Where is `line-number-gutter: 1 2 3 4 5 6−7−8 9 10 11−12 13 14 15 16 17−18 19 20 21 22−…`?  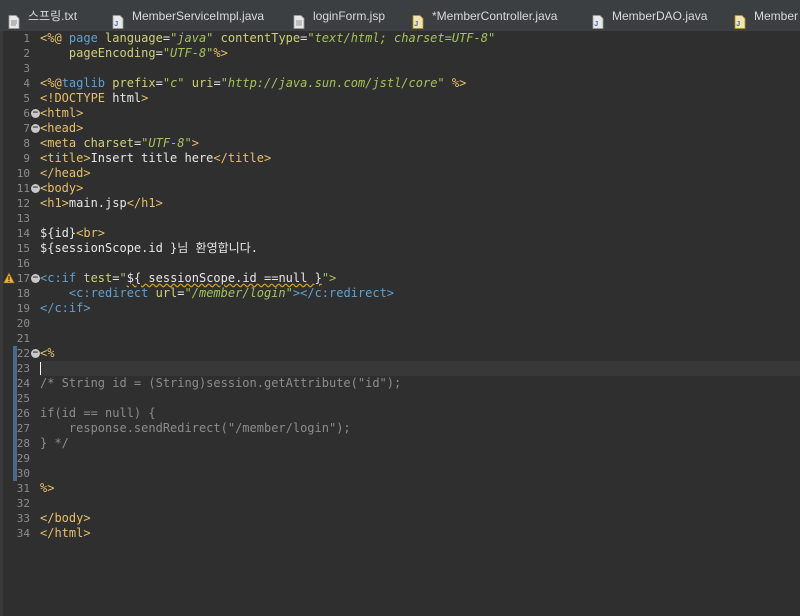 line-number-gutter: 1 2 3 4 5 6−7−8 9 10 11−12 13 14 15 16 17−18 19 20 21 22−… is located at coordinates (21, 323).